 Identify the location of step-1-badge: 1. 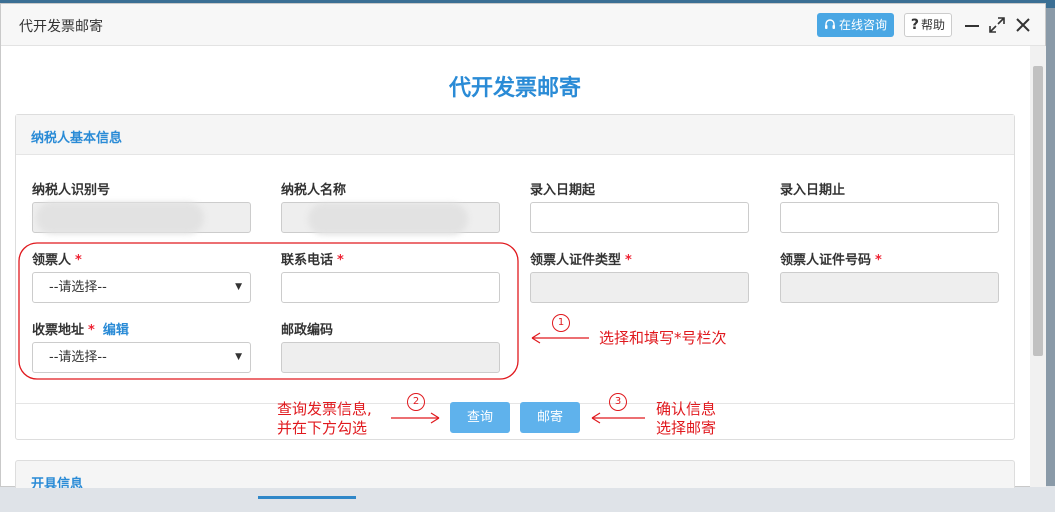
(561, 323).